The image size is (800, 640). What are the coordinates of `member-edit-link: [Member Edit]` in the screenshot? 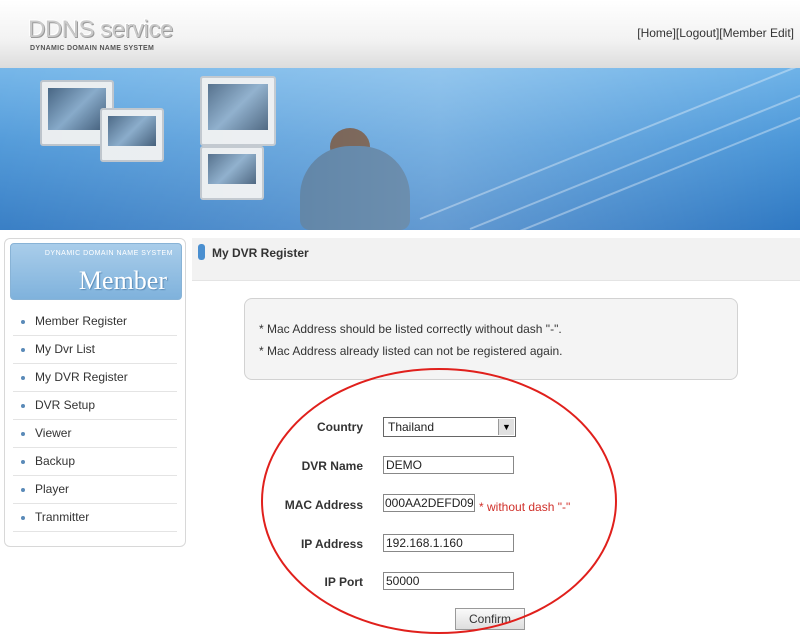 It's located at (756, 33).